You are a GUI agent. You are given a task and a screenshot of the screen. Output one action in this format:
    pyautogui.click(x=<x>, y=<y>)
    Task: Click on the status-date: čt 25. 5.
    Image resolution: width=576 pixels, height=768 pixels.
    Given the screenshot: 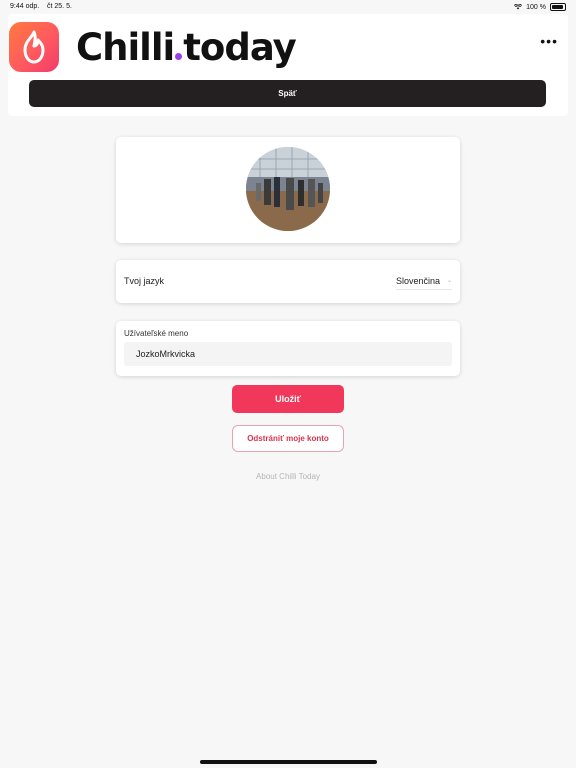 What is the action you would take?
    pyautogui.click(x=59, y=6)
    